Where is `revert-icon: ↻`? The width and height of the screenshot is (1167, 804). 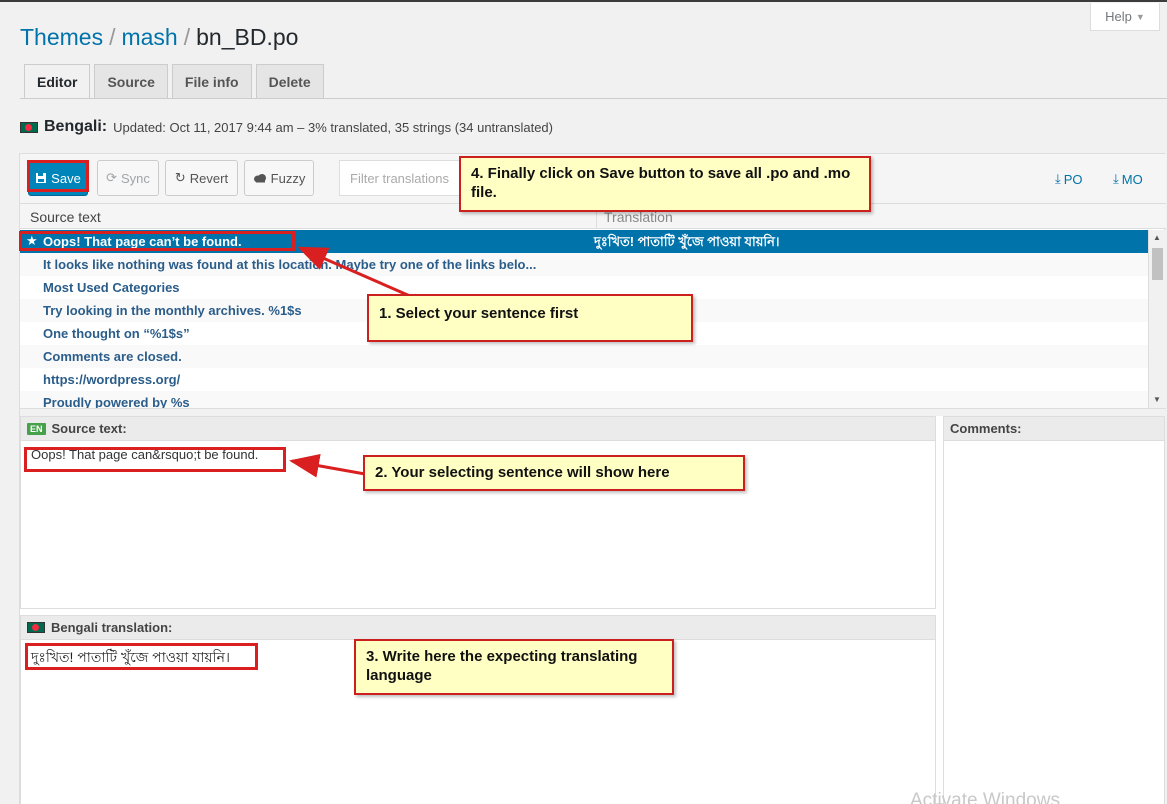
revert-icon: ↻ is located at coordinates (180, 177).